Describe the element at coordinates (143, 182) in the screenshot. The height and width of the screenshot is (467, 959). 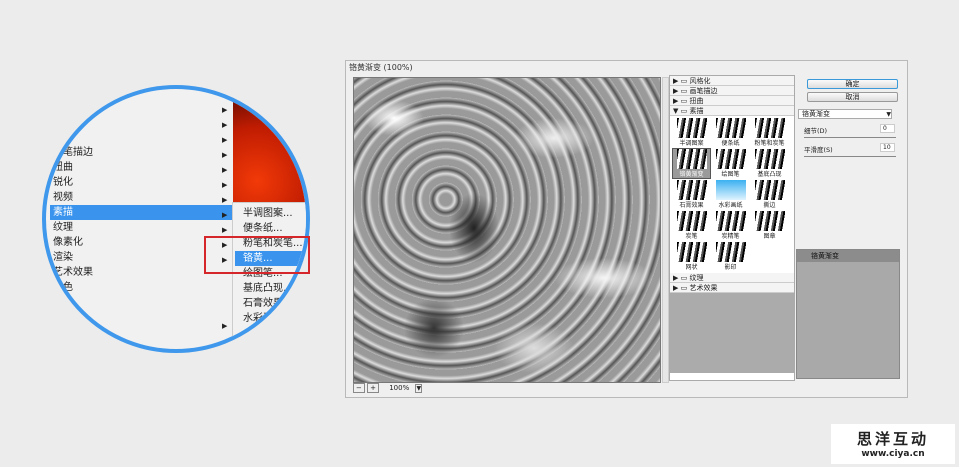
I see `menu-item: 锐化` at that location.